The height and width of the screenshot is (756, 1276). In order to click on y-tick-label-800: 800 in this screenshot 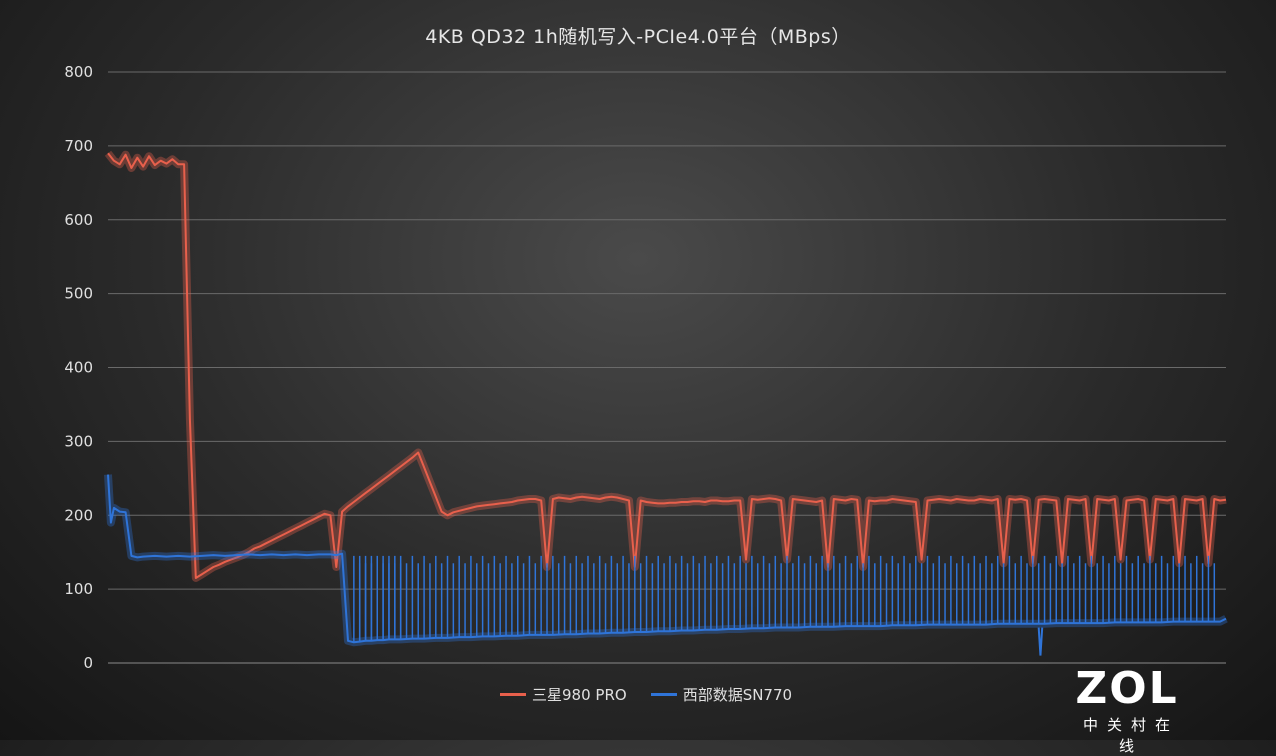, I will do `click(78, 72)`.